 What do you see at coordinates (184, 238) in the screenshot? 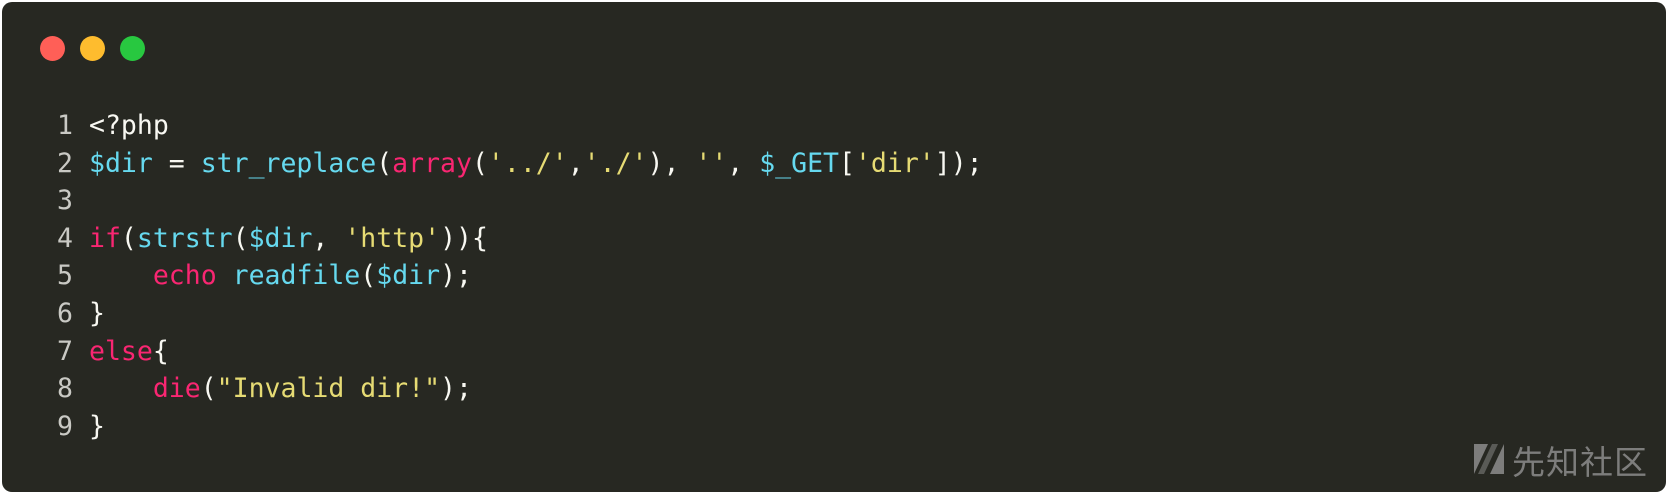
I see `code-token: strstr` at bounding box center [184, 238].